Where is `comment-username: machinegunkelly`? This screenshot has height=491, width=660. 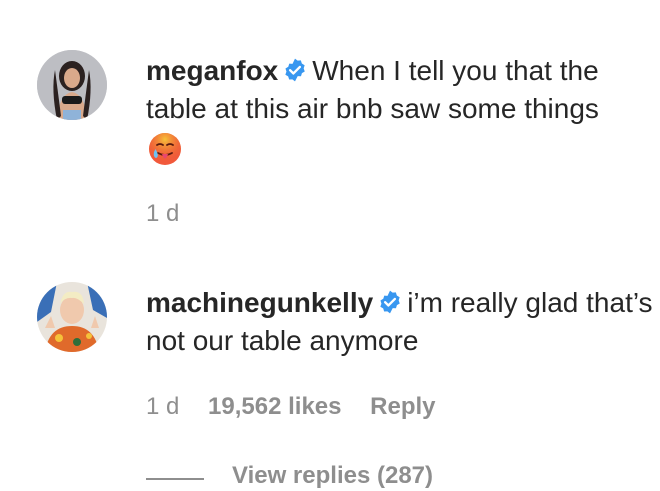
comment-username: machinegunkelly is located at coordinates (259, 302).